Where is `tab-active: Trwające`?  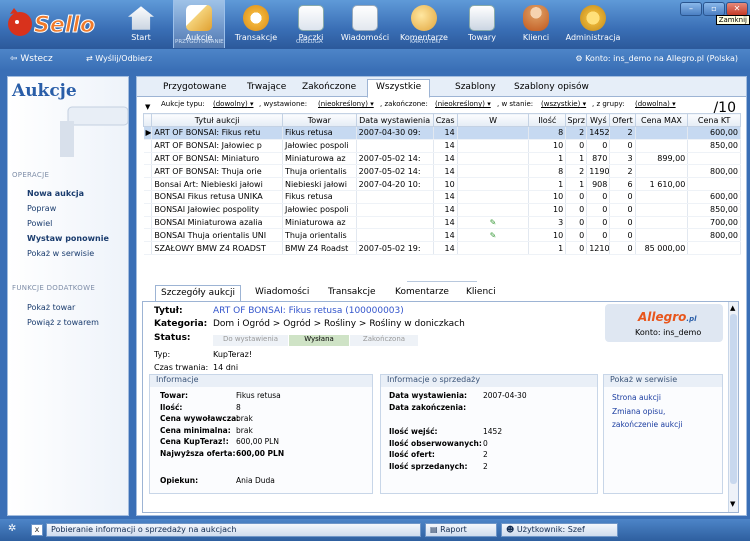 tab-active: Trwające is located at coordinates (266, 88).